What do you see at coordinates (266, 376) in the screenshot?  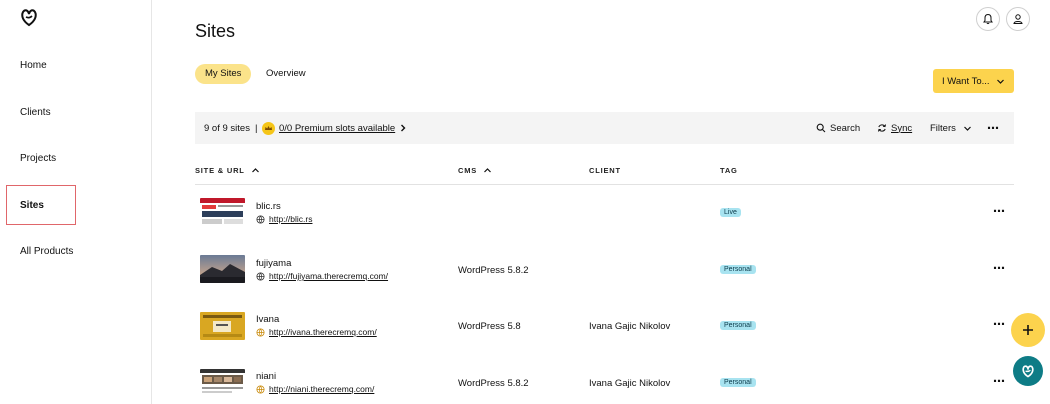 I see `site-name: niani` at bounding box center [266, 376].